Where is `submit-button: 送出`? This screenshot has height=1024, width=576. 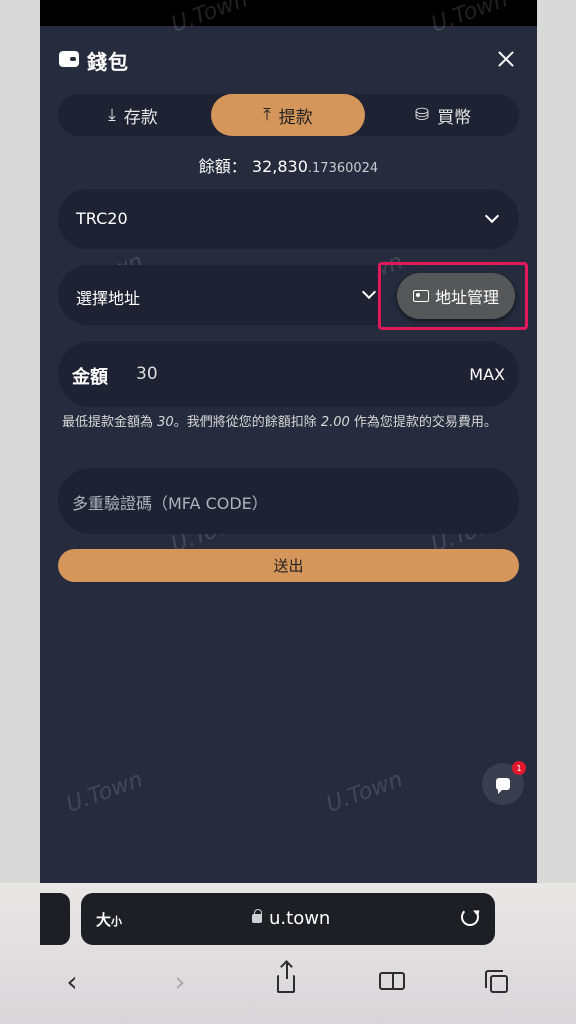
submit-button: 送出 is located at coordinates (288, 565).